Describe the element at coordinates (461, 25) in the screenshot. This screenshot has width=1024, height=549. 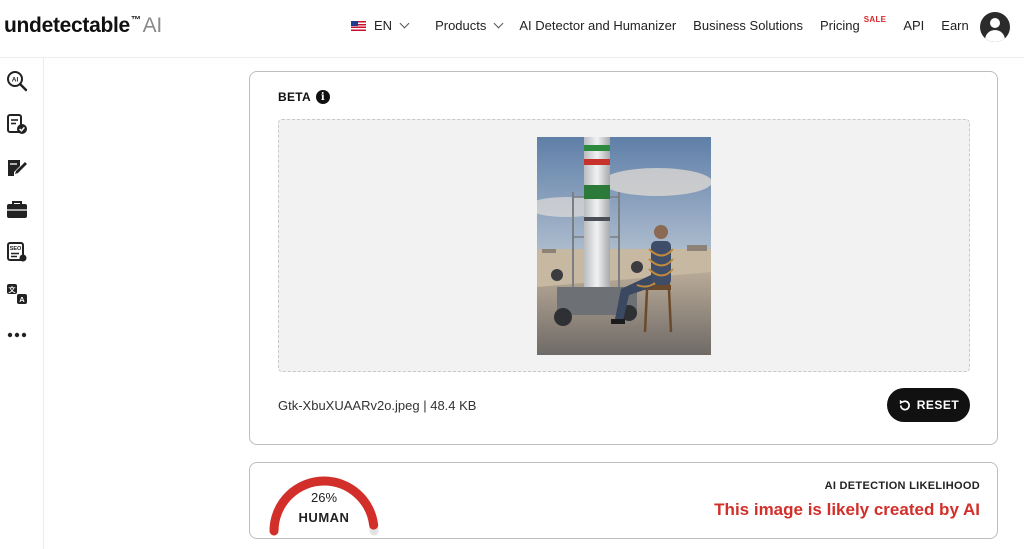
I see `nav-products-label: Products` at that location.